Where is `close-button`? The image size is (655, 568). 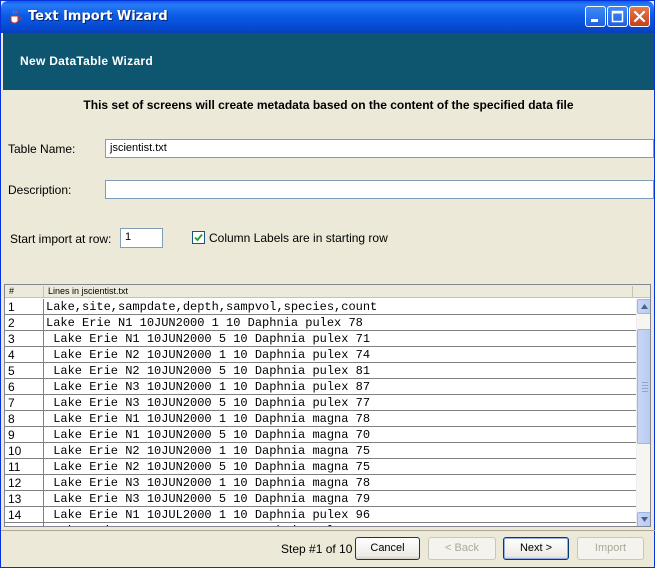 close-button is located at coordinates (639, 16).